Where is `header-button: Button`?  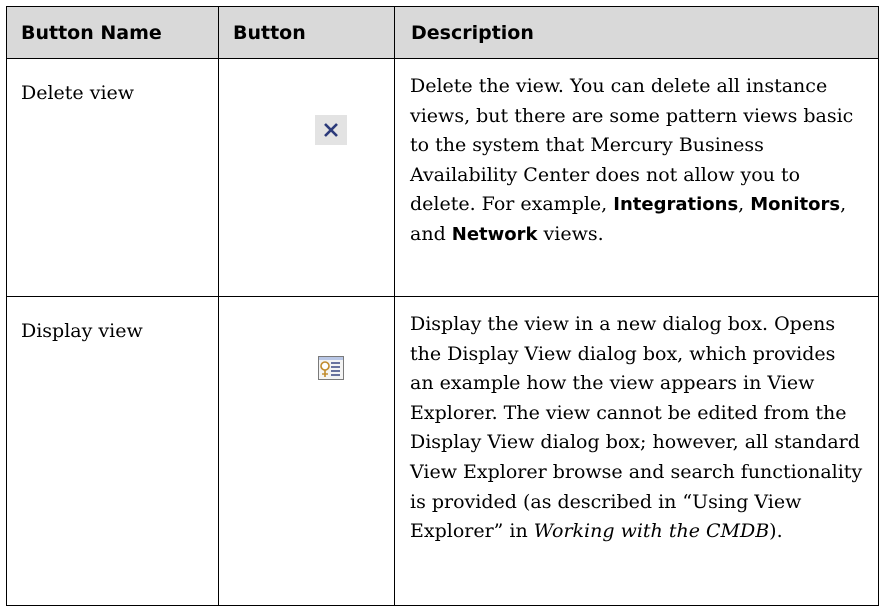 header-button: Button is located at coordinates (306, 32).